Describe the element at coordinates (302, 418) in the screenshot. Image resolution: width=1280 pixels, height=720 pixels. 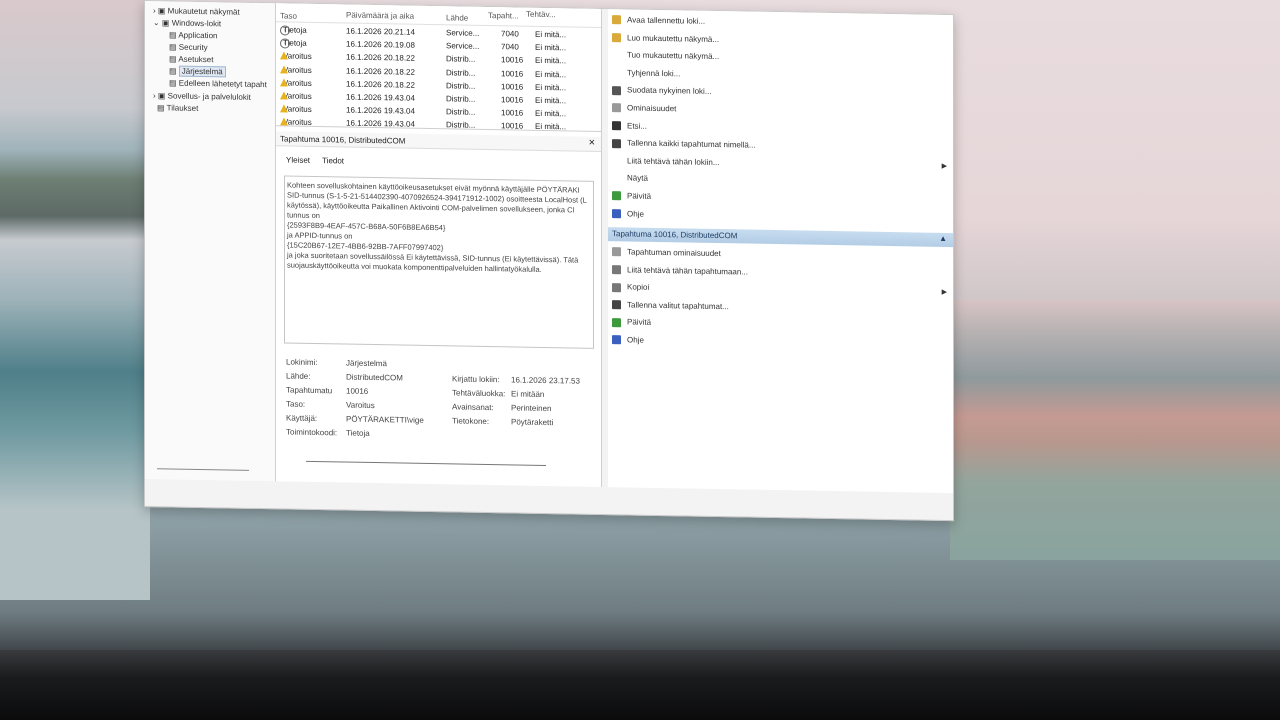
I see `prop-label-user: Käyttäjä:` at that location.